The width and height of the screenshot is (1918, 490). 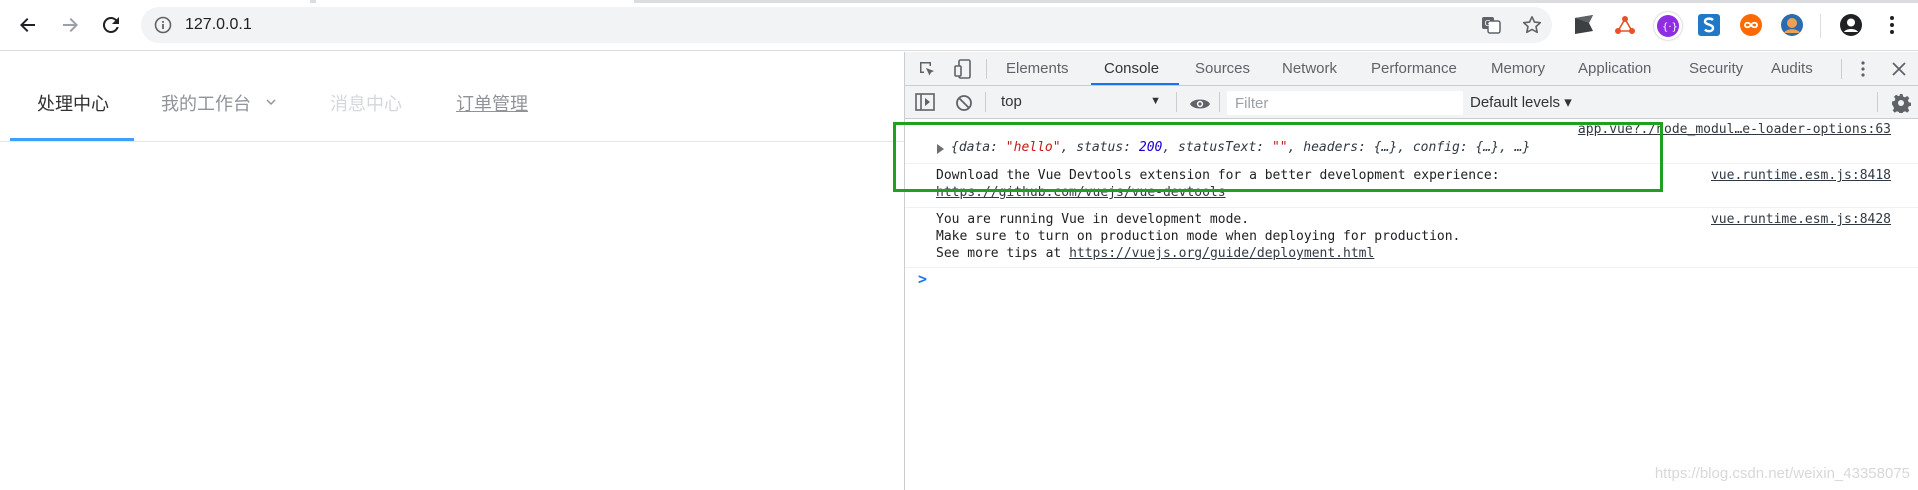 I want to click on back-button, so click(x=28, y=25).